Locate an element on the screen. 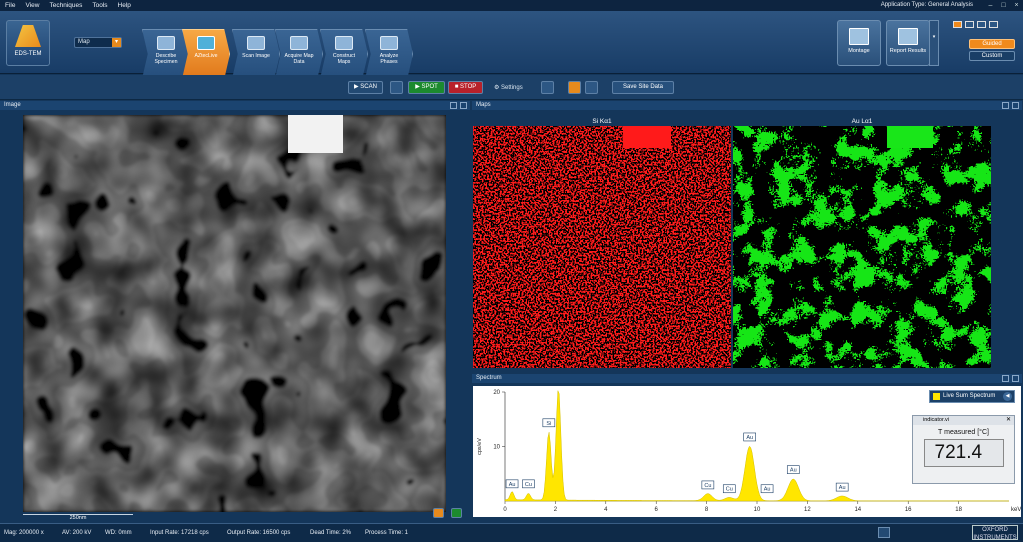  minimize-icon: – is located at coordinates (990, 5).